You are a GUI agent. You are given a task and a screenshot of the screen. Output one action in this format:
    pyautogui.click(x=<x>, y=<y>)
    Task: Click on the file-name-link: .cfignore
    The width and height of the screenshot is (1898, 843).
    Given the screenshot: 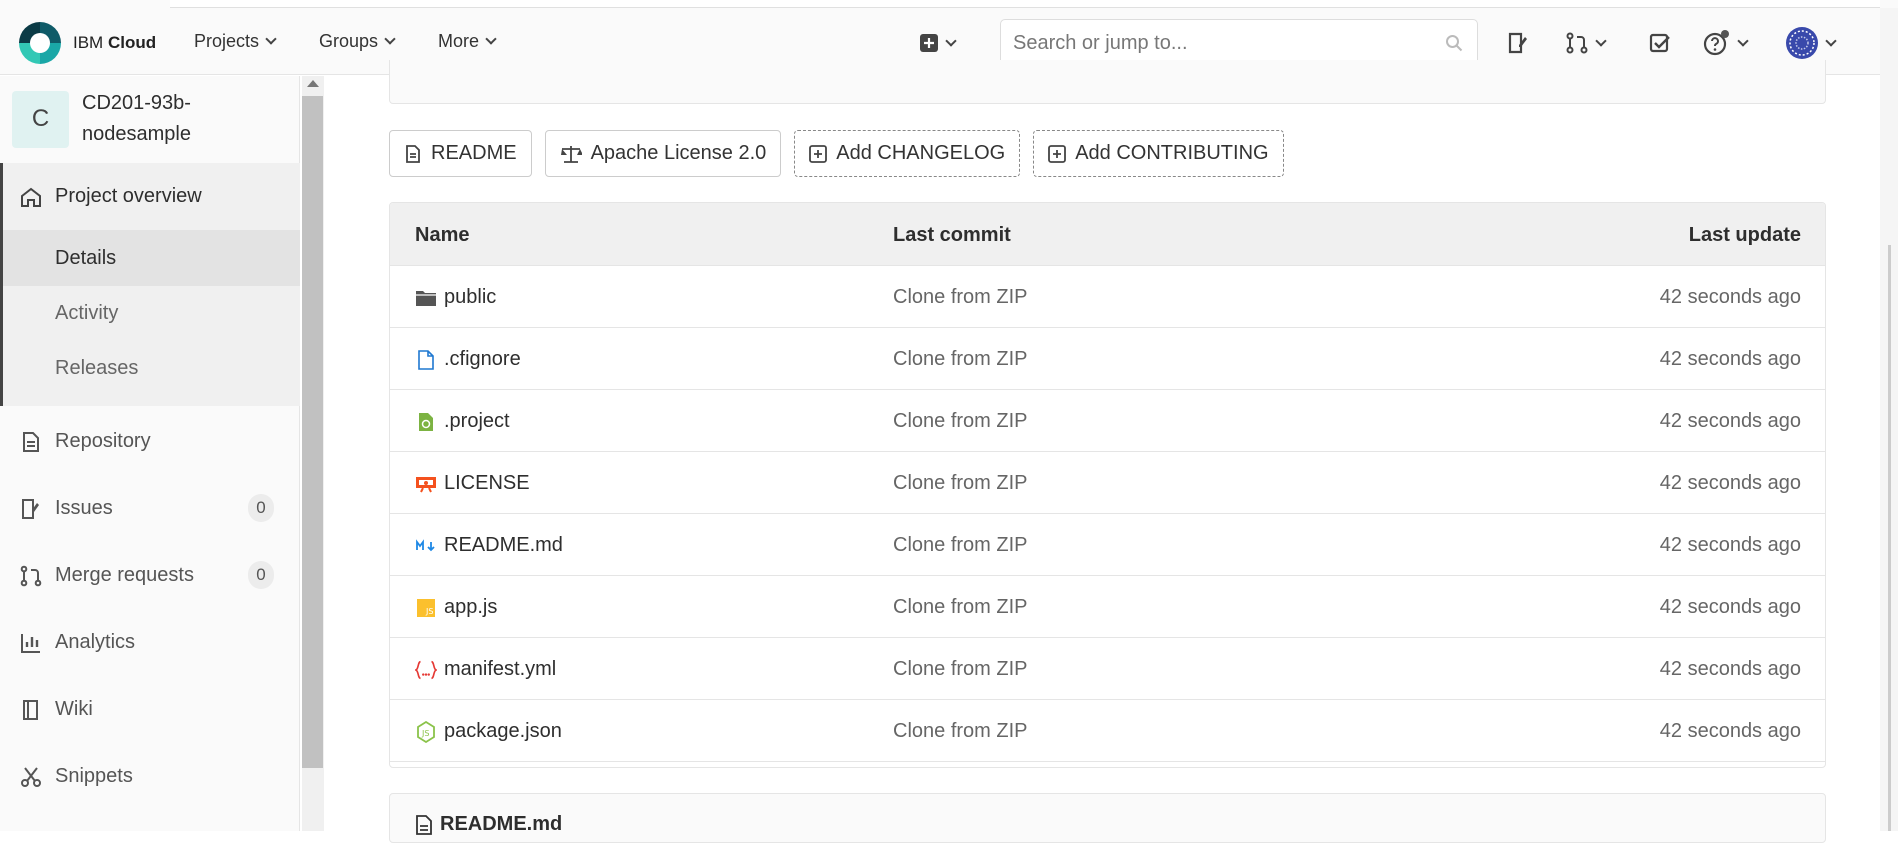 What is the action you would take?
    pyautogui.click(x=482, y=359)
    